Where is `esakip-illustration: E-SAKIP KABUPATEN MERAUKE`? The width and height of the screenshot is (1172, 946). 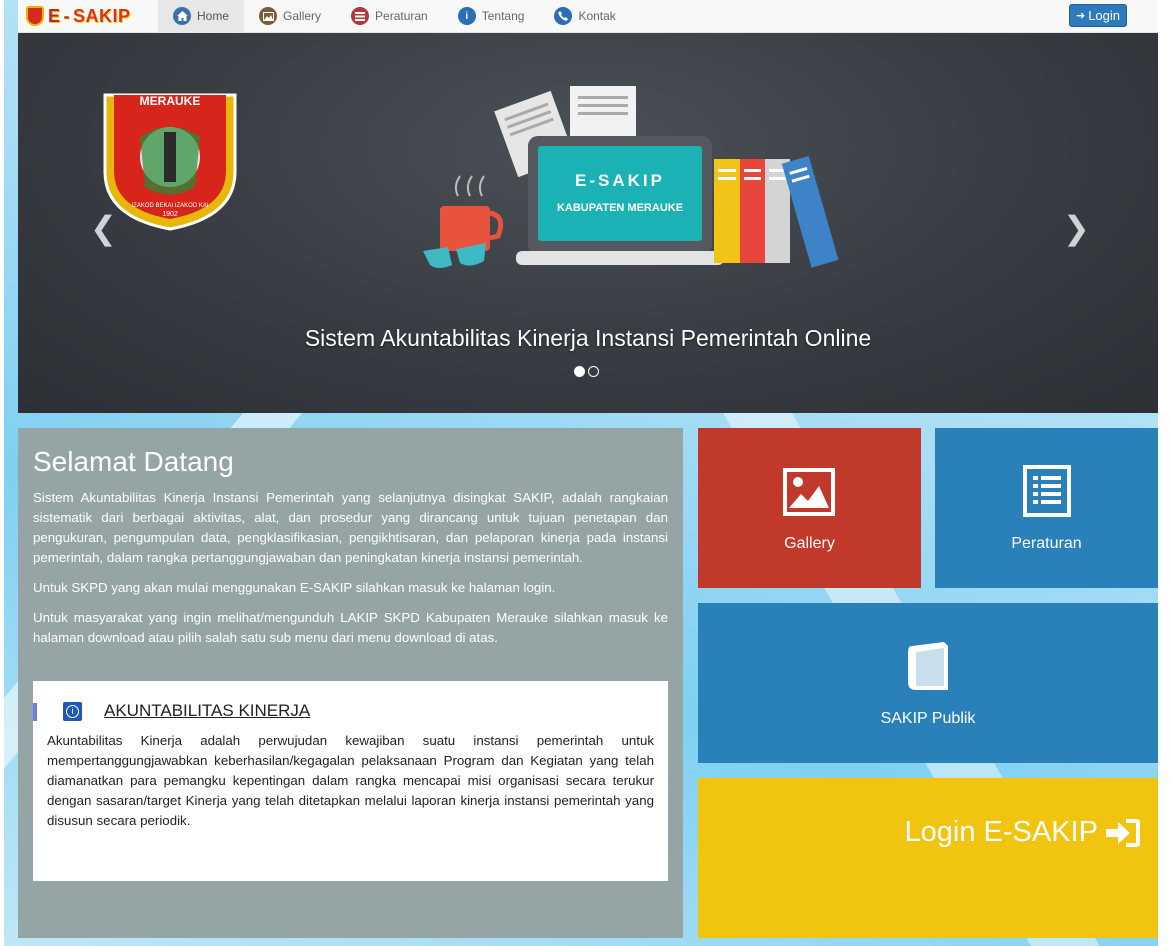
esakip-illustration: E-SAKIP KABUPATEN MERAUKE is located at coordinates (631, 177).